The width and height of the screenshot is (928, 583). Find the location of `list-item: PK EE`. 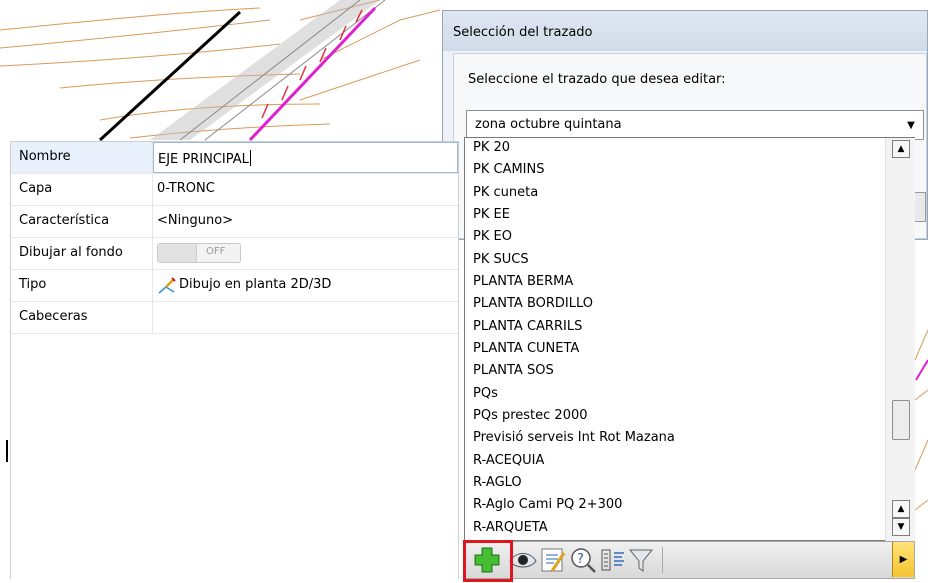

list-item: PK EE is located at coordinates (491, 215).